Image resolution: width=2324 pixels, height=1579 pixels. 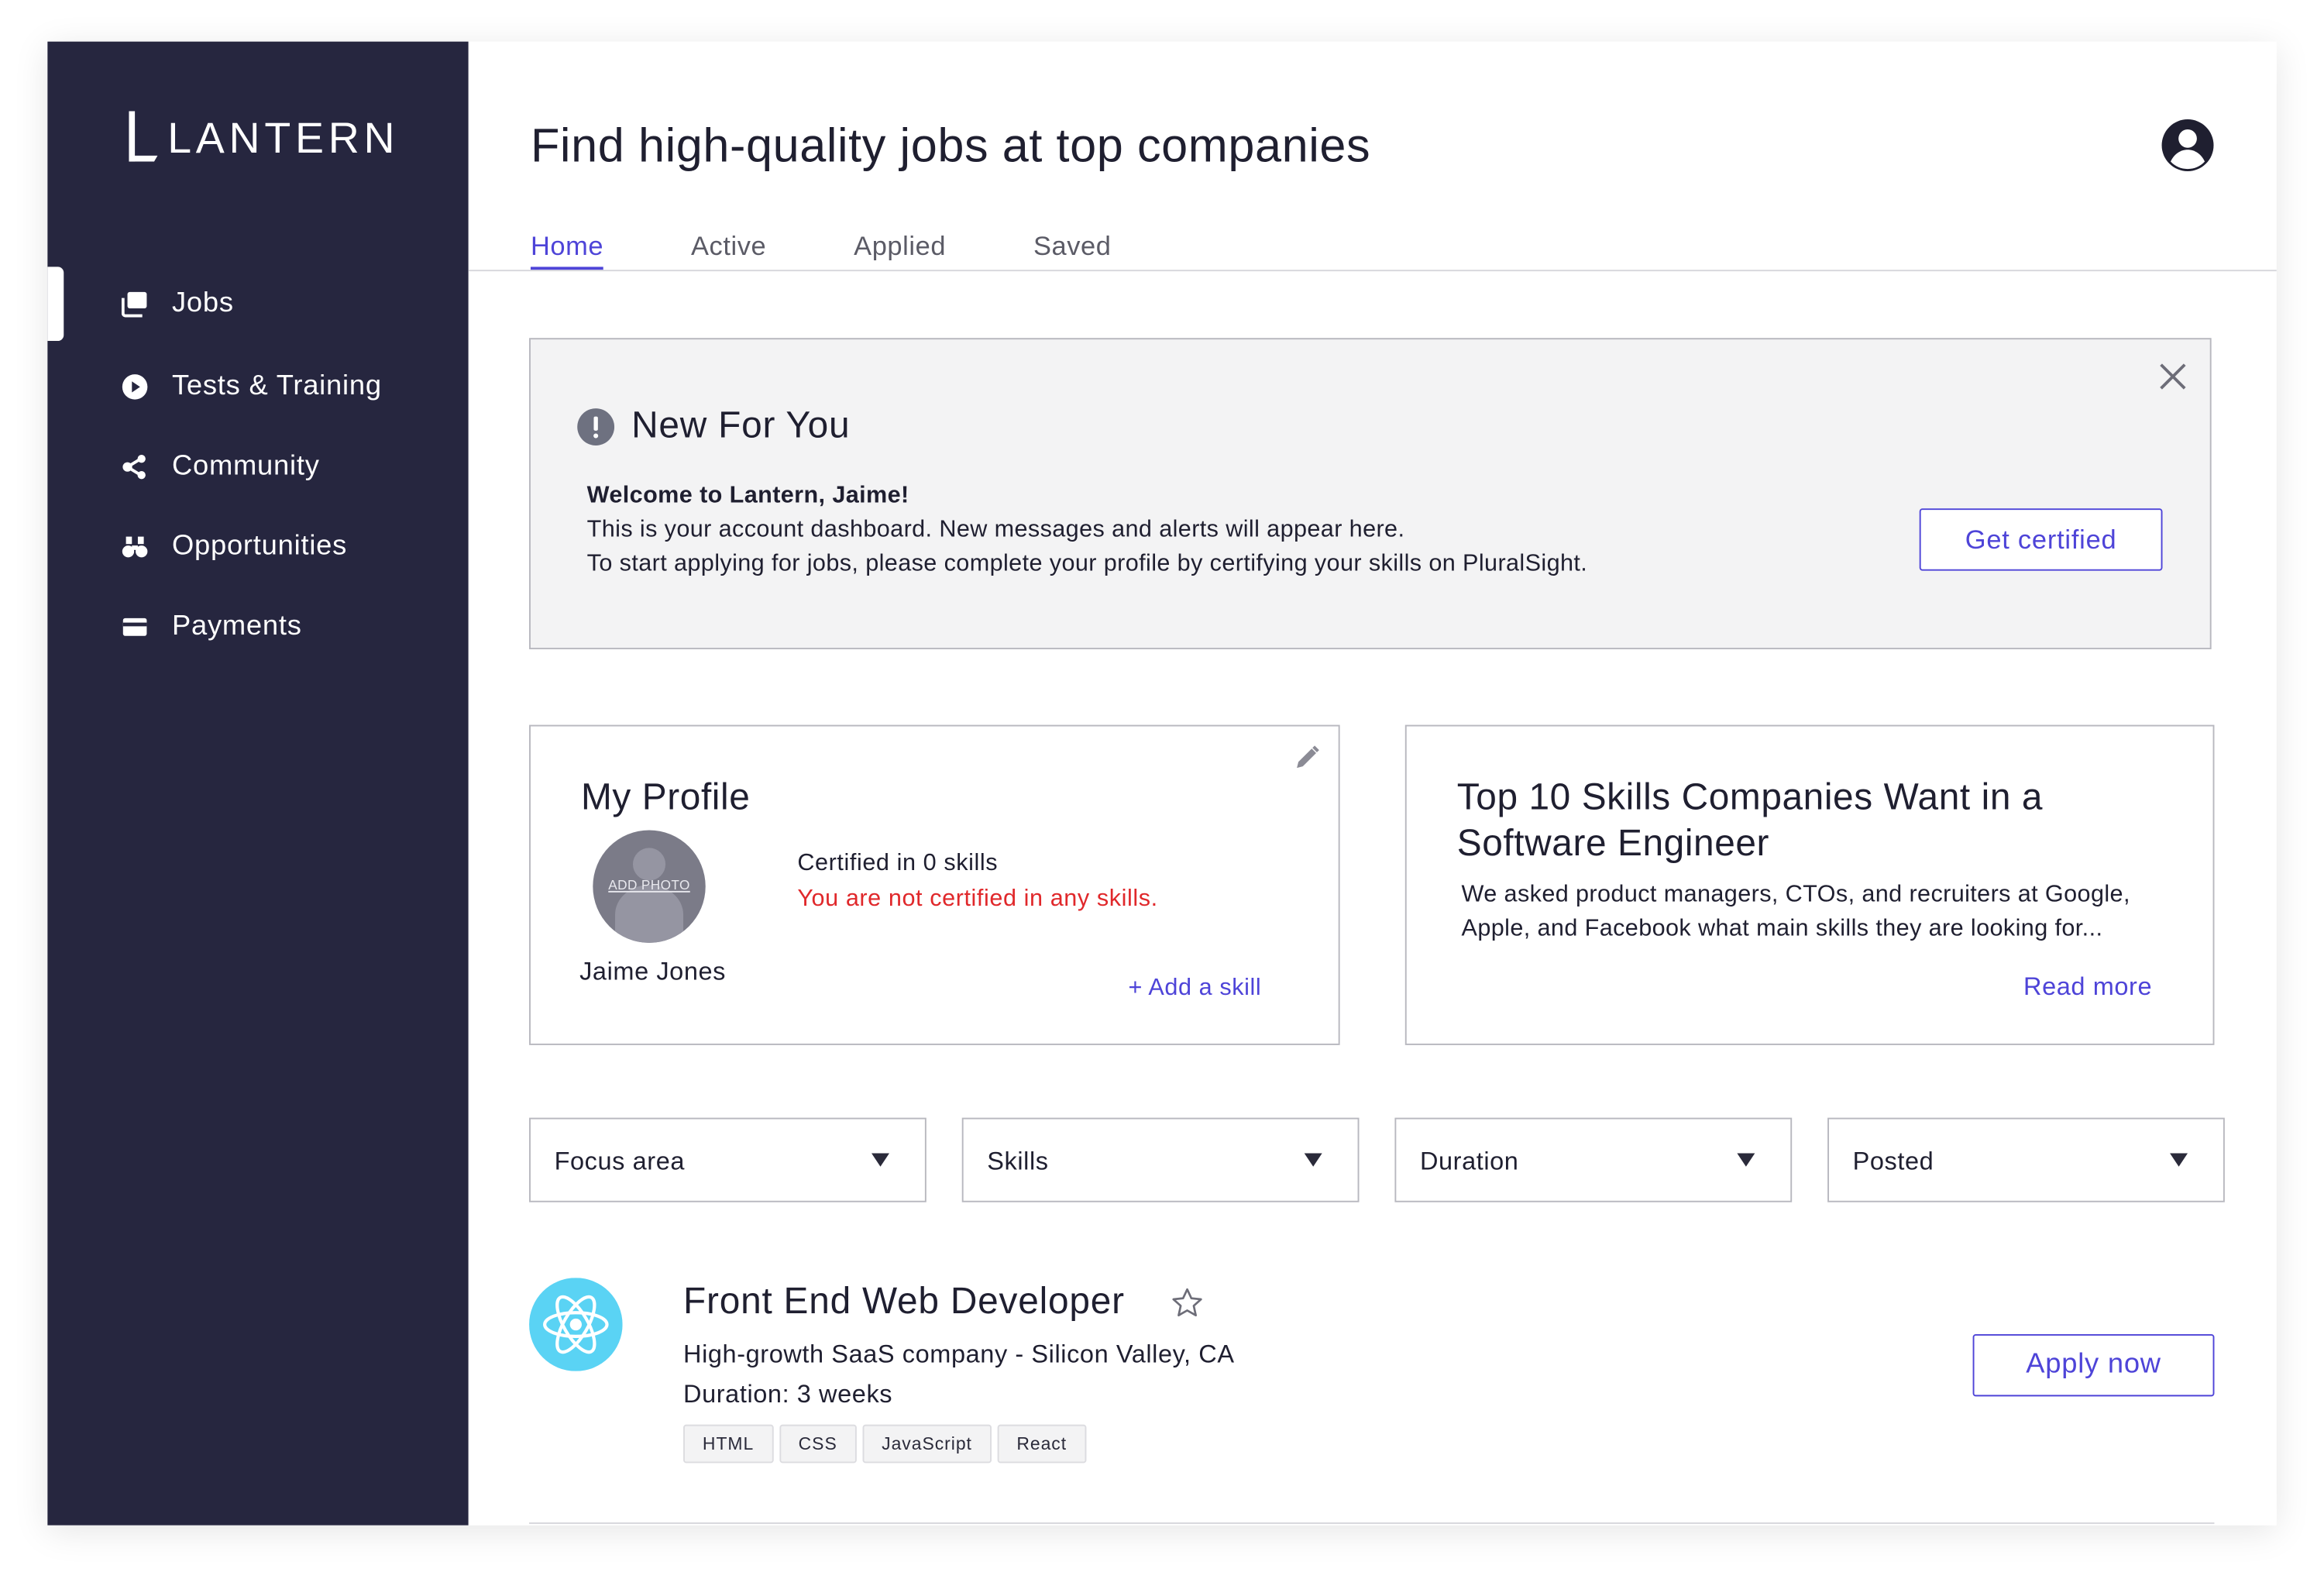 I want to click on focus-area-dropdown: Focus area, so click(x=728, y=1159).